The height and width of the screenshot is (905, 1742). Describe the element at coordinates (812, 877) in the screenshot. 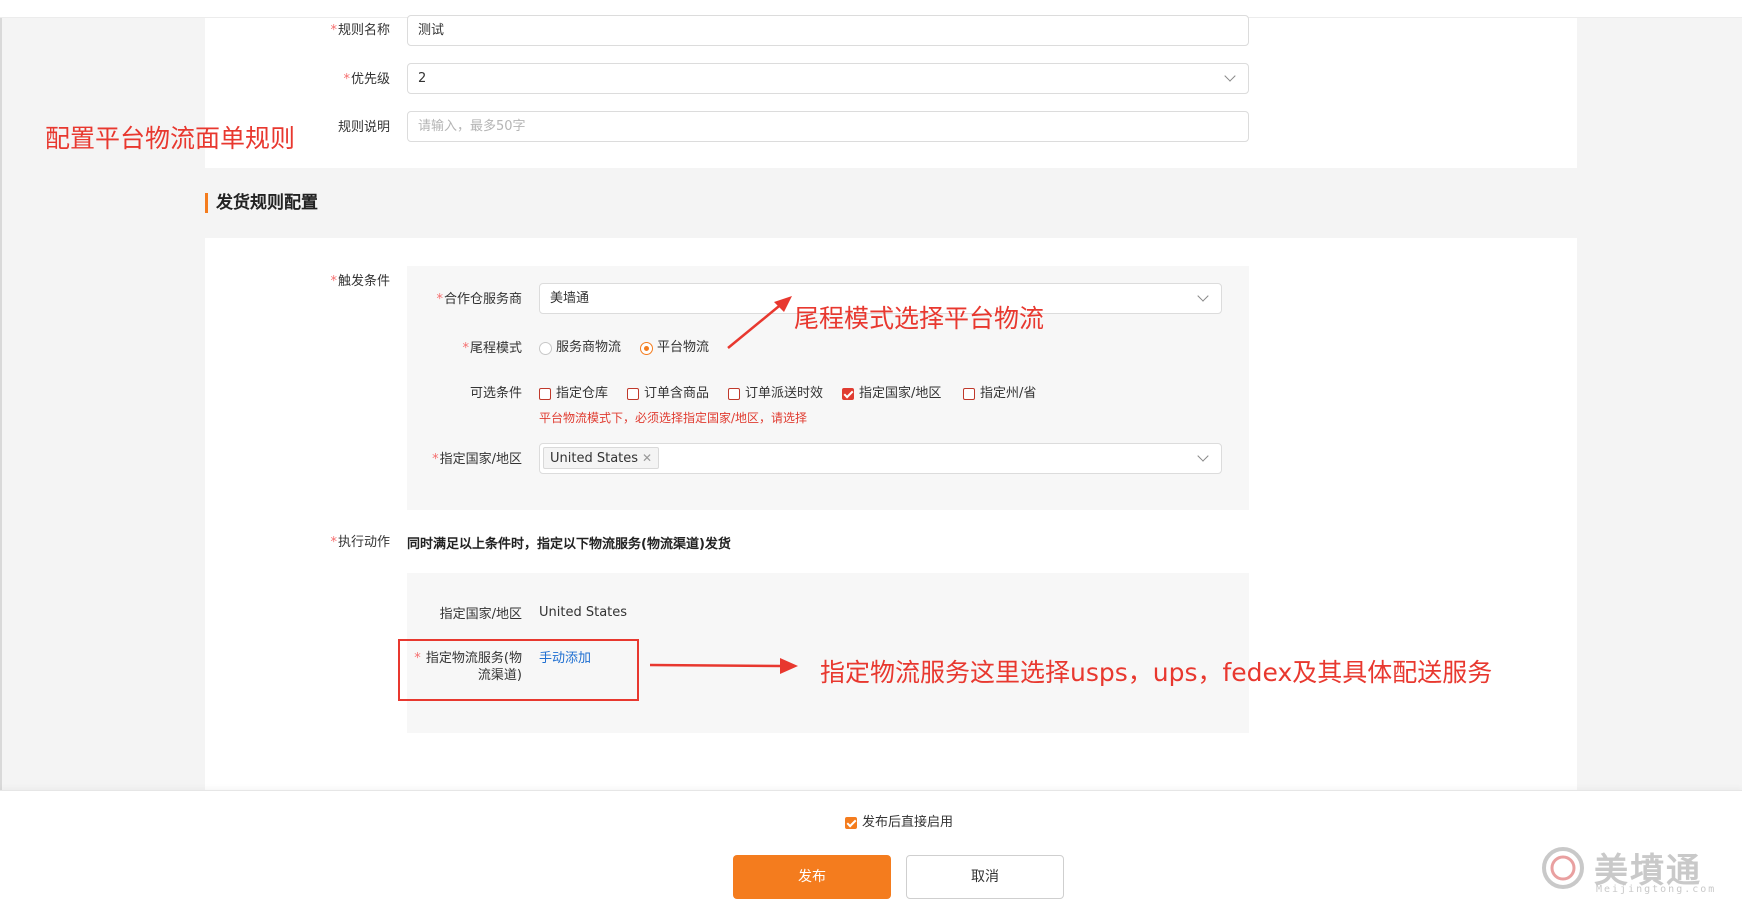

I see `publish-button: 发布` at that location.